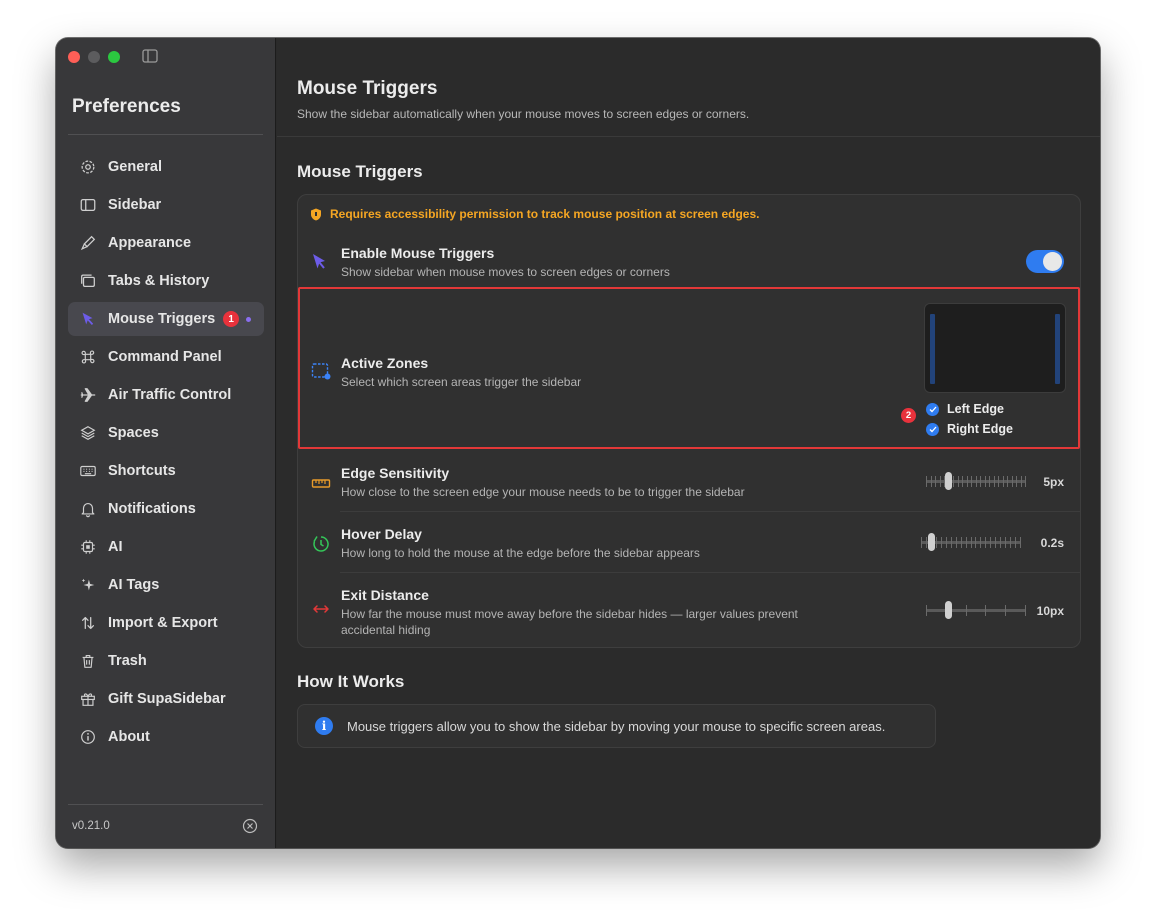  I want to click on hover-title: Hover Delay, so click(381, 534).